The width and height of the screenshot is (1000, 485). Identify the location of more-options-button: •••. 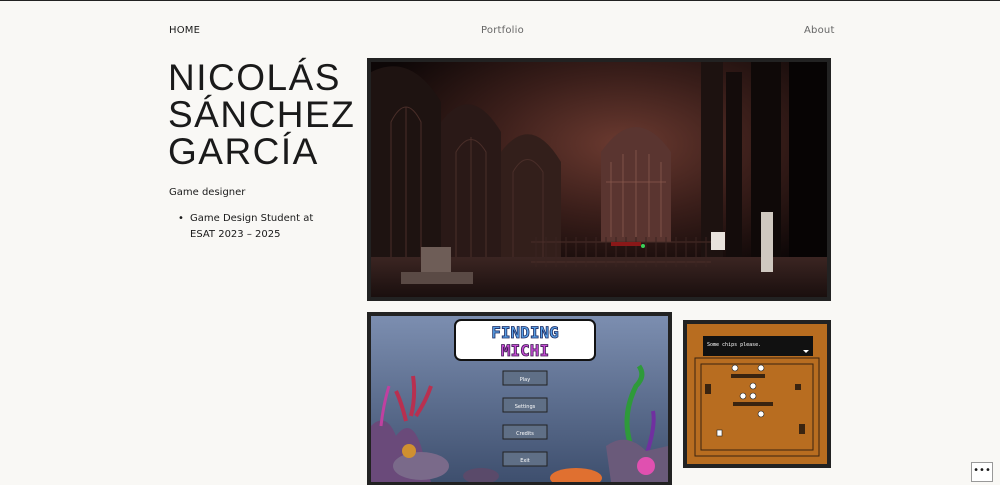
(982, 472).